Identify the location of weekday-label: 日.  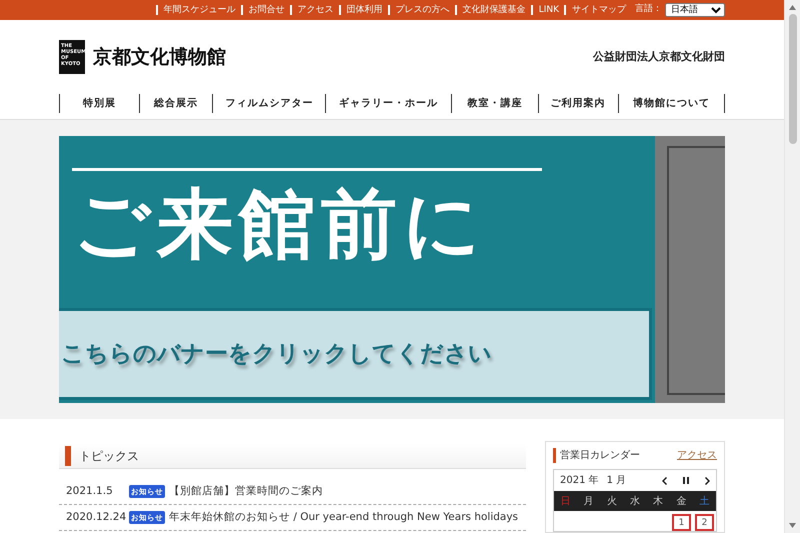
(566, 501).